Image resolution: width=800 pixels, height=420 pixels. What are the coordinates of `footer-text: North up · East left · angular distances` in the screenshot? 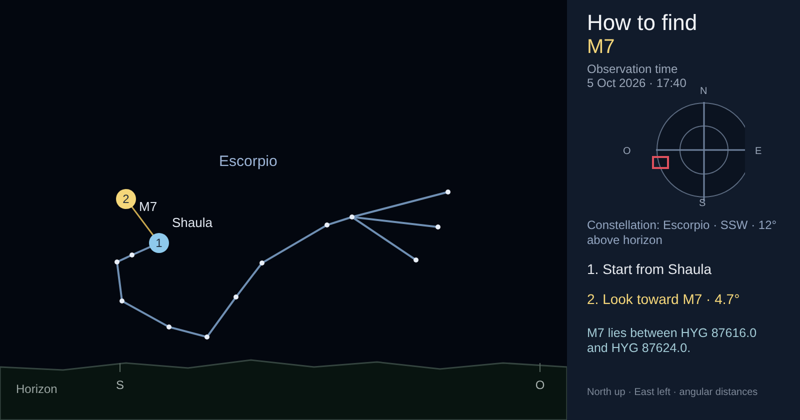 It's located at (673, 393).